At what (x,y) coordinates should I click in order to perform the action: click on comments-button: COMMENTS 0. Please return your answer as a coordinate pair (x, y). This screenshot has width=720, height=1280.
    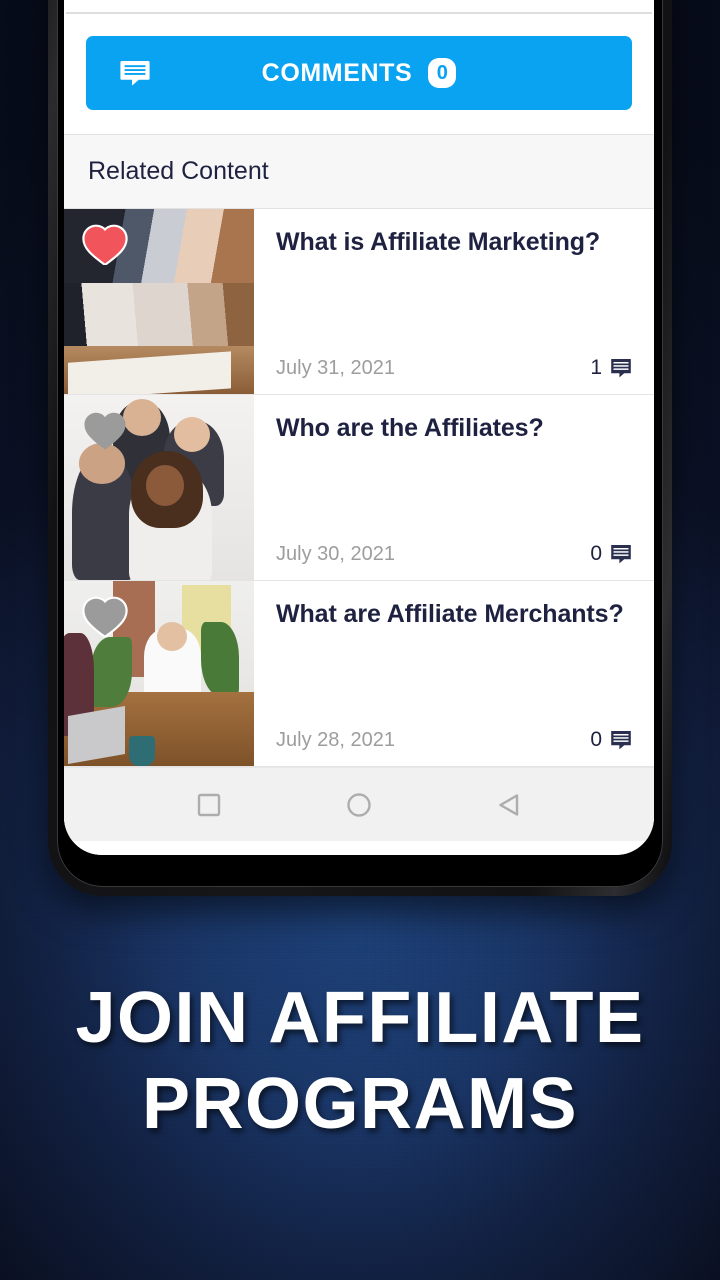
    Looking at the image, I should click on (359, 73).